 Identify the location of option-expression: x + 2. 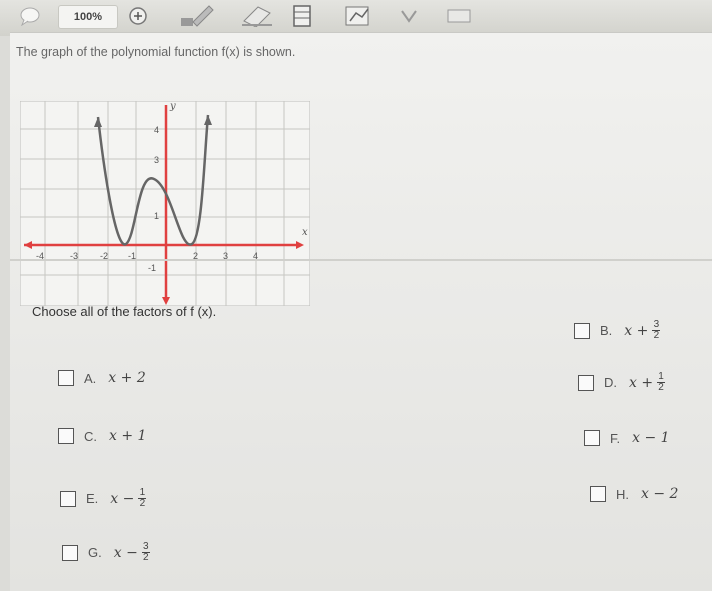
(127, 378).